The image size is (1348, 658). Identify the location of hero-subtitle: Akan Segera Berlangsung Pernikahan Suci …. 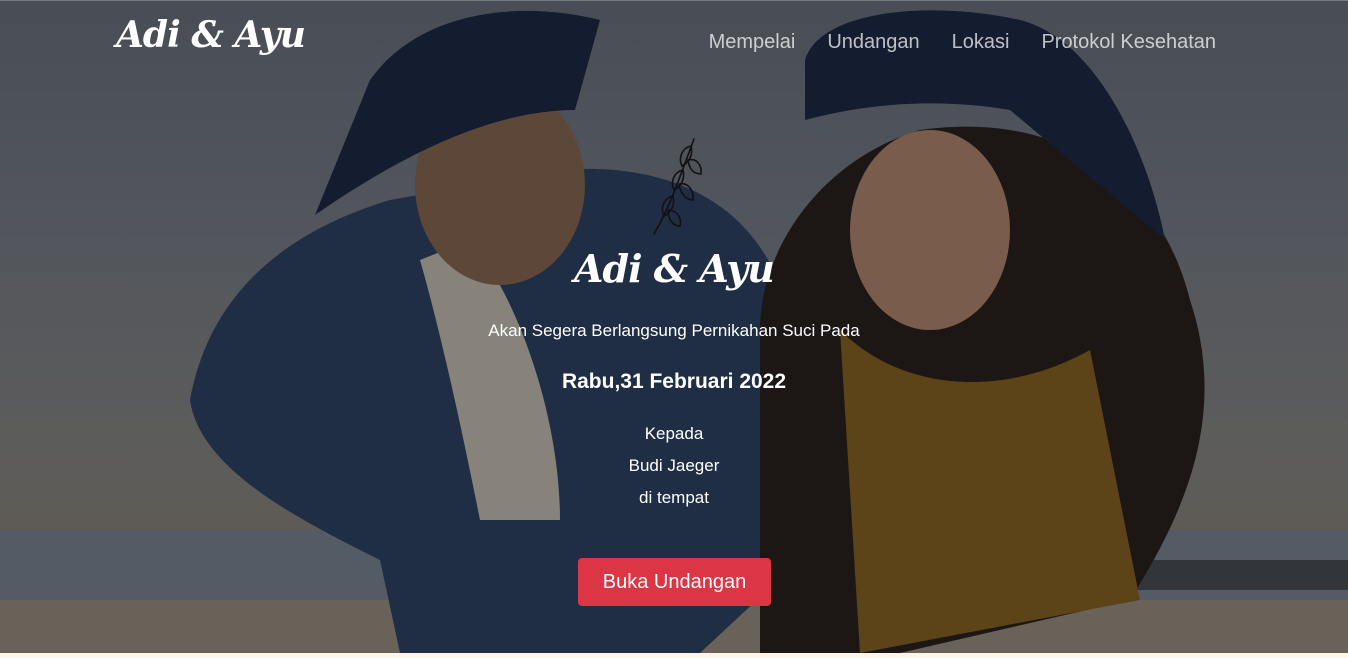
(674, 330).